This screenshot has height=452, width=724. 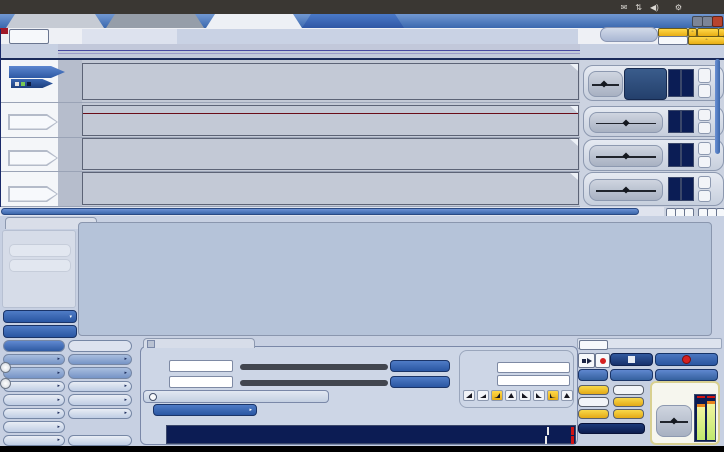 What do you see at coordinates (34, 346) in the screenshot?
I see `undo-button` at bounding box center [34, 346].